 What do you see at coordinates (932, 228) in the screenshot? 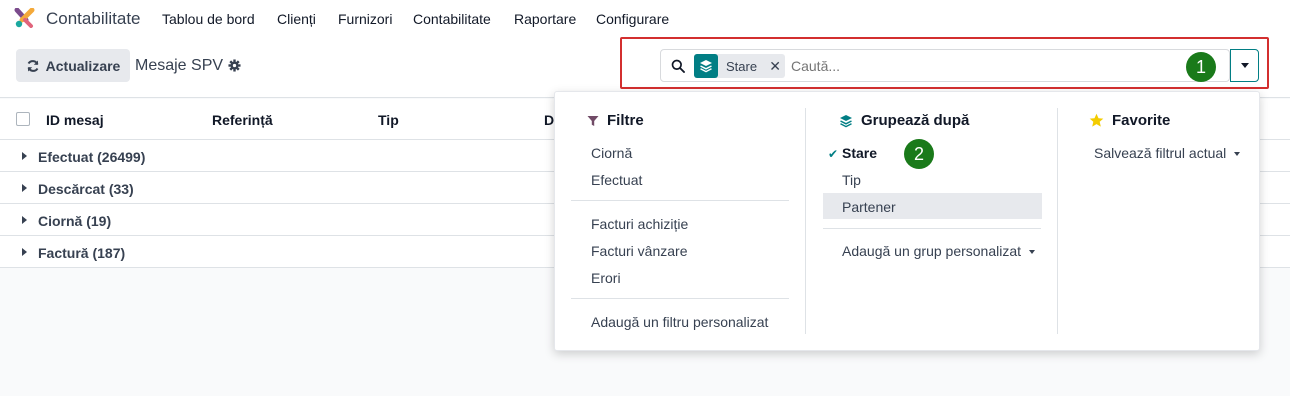
I see `groupby-divider` at bounding box center [932, 228].